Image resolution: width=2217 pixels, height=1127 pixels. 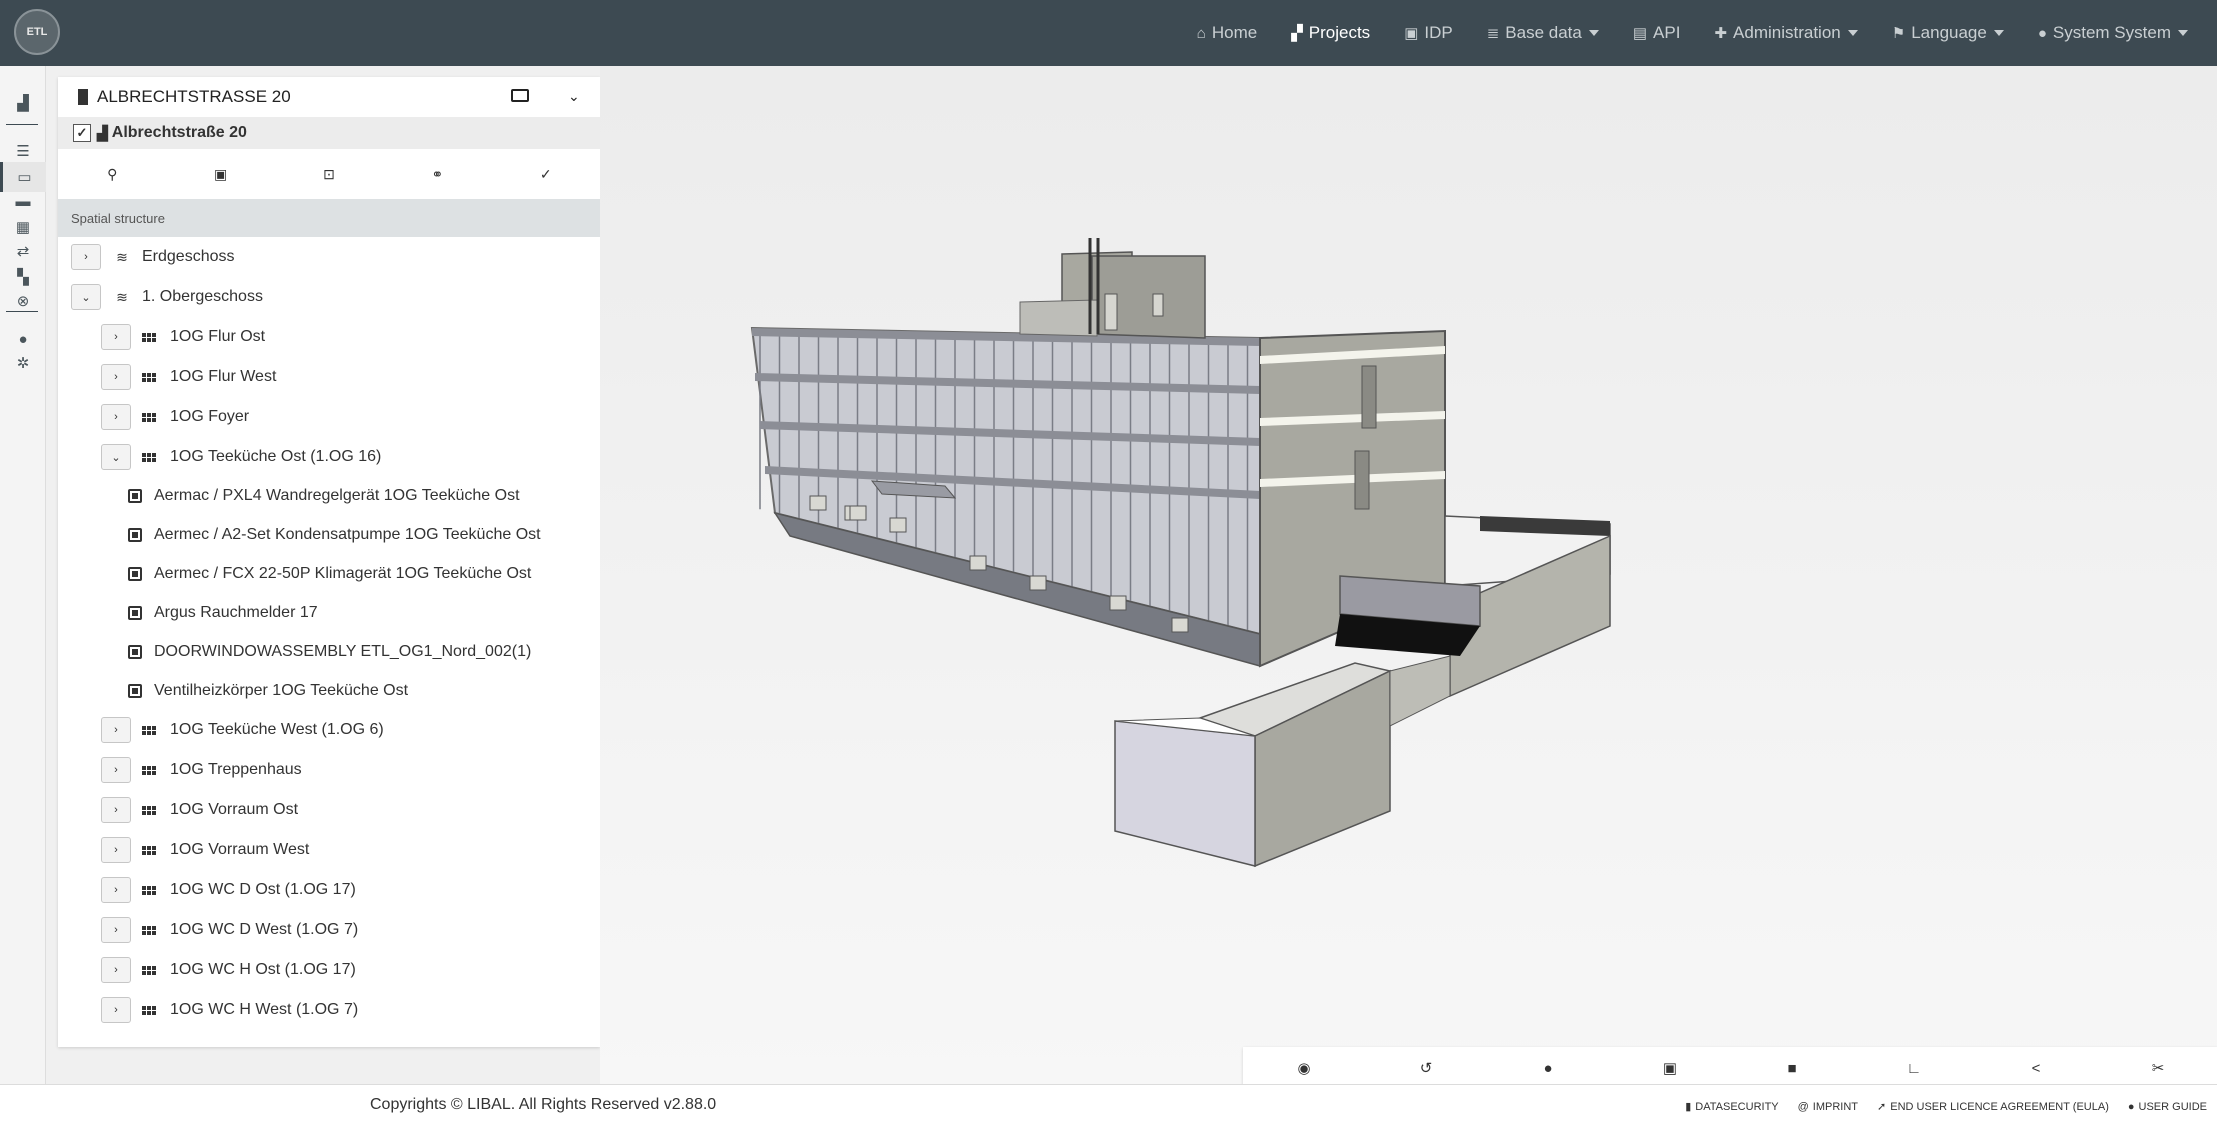 I want to click on angle-icon: ∟, so click(x=1914, y=1068).